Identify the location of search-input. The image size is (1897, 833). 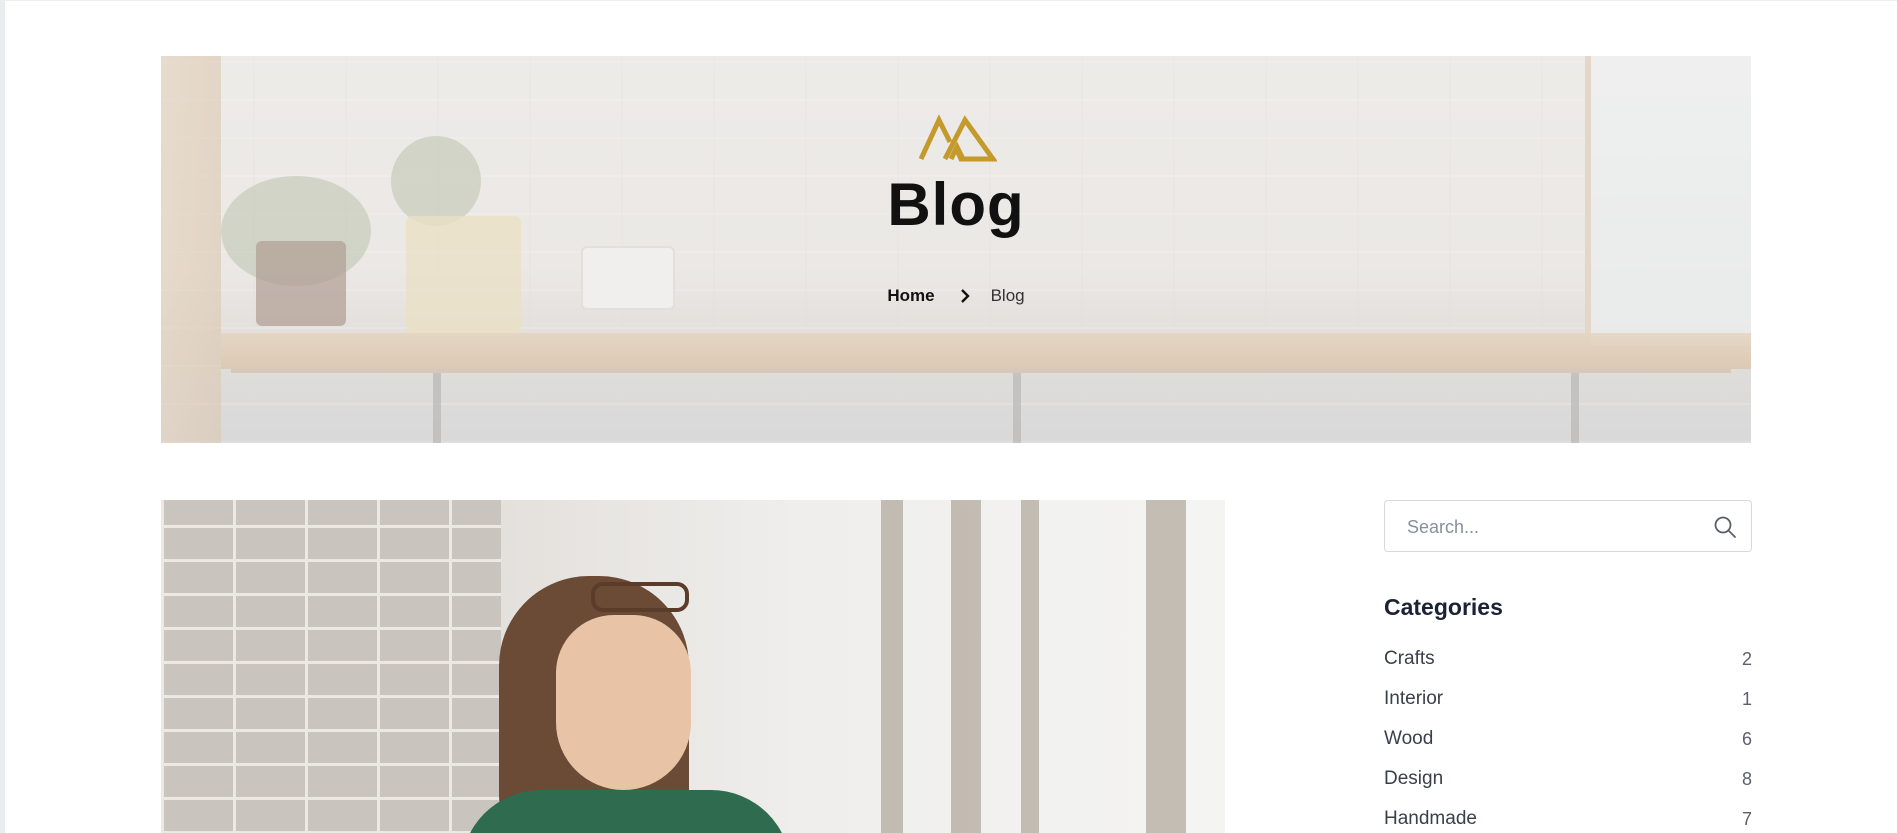
(1557, 527).